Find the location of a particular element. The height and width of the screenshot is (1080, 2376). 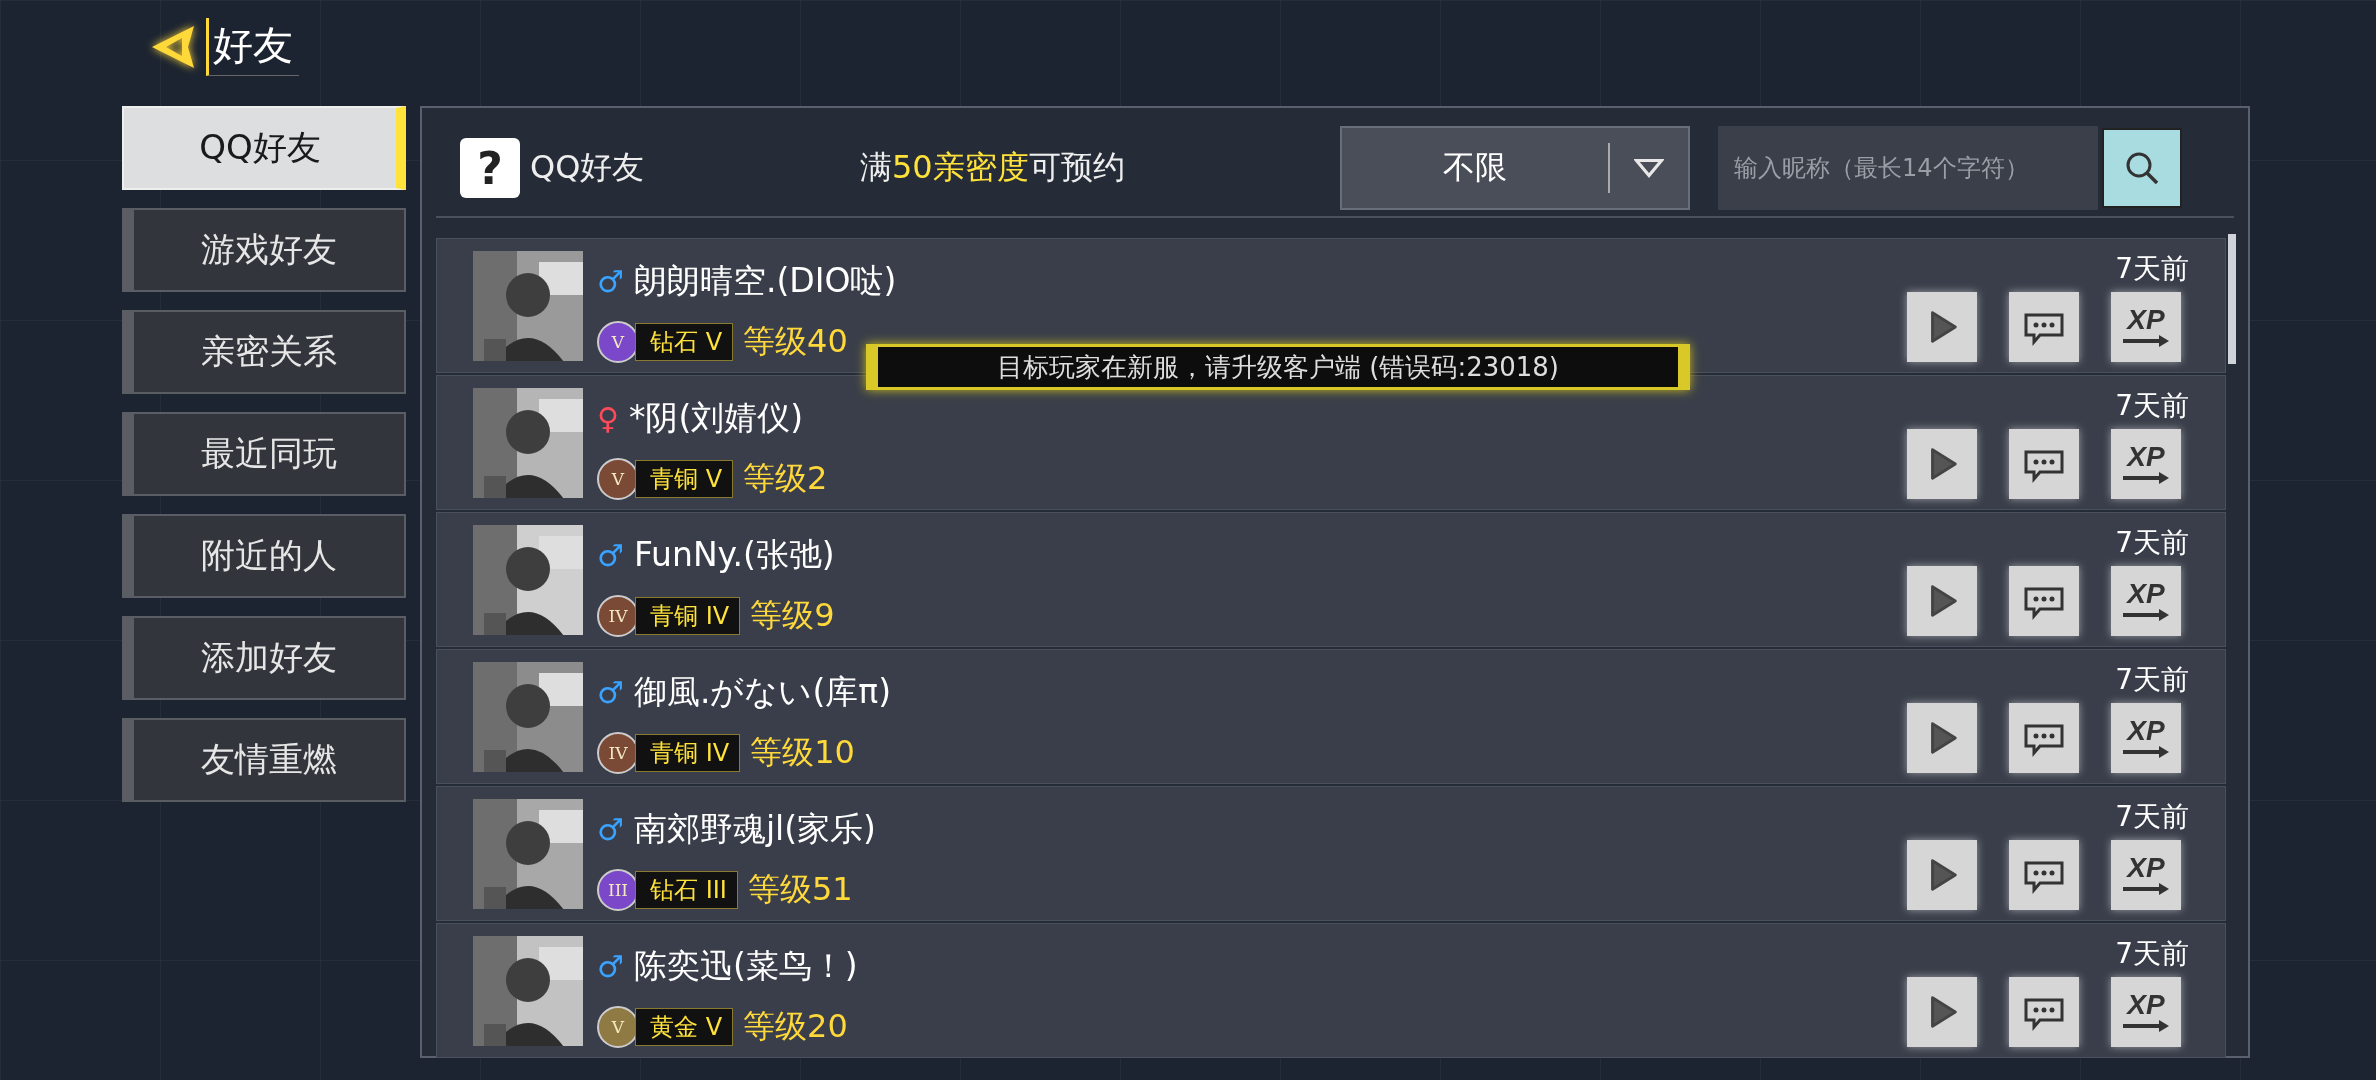

friend-name: 朗朗晴空.(DIO哒) is located at coordinates (765, 281).